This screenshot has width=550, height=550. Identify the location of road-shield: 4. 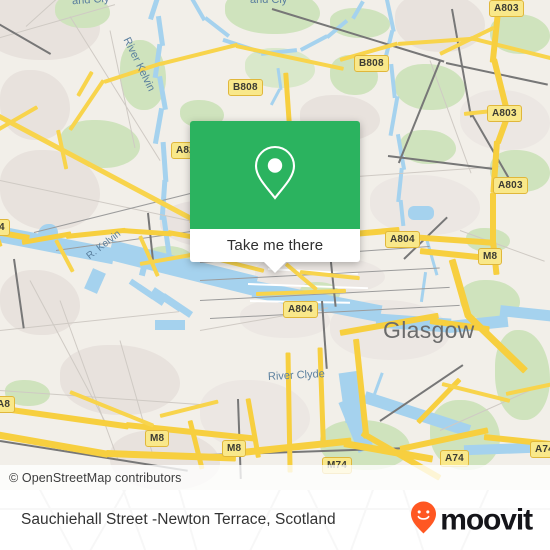
(5, 227).